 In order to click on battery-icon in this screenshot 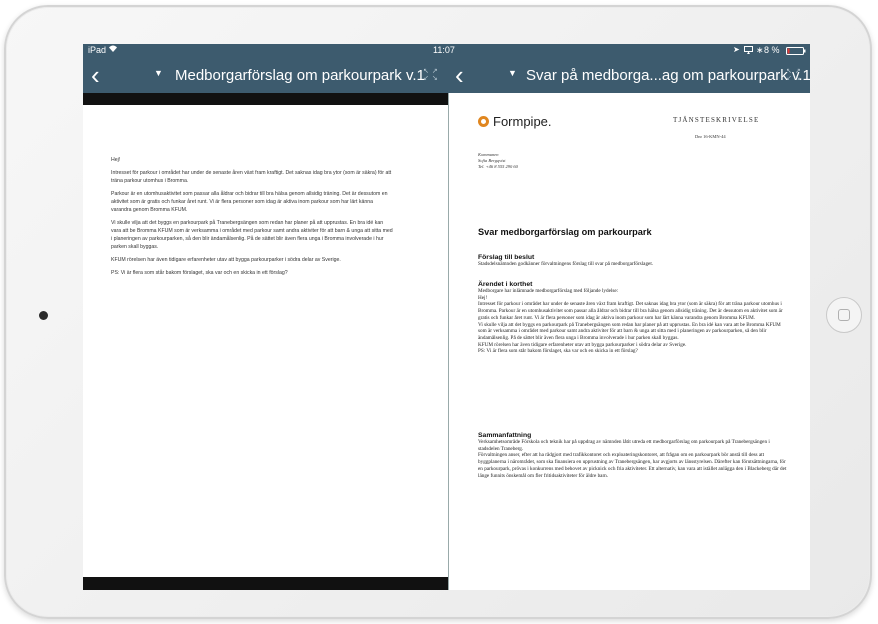, I will do `click(796, 52)`.